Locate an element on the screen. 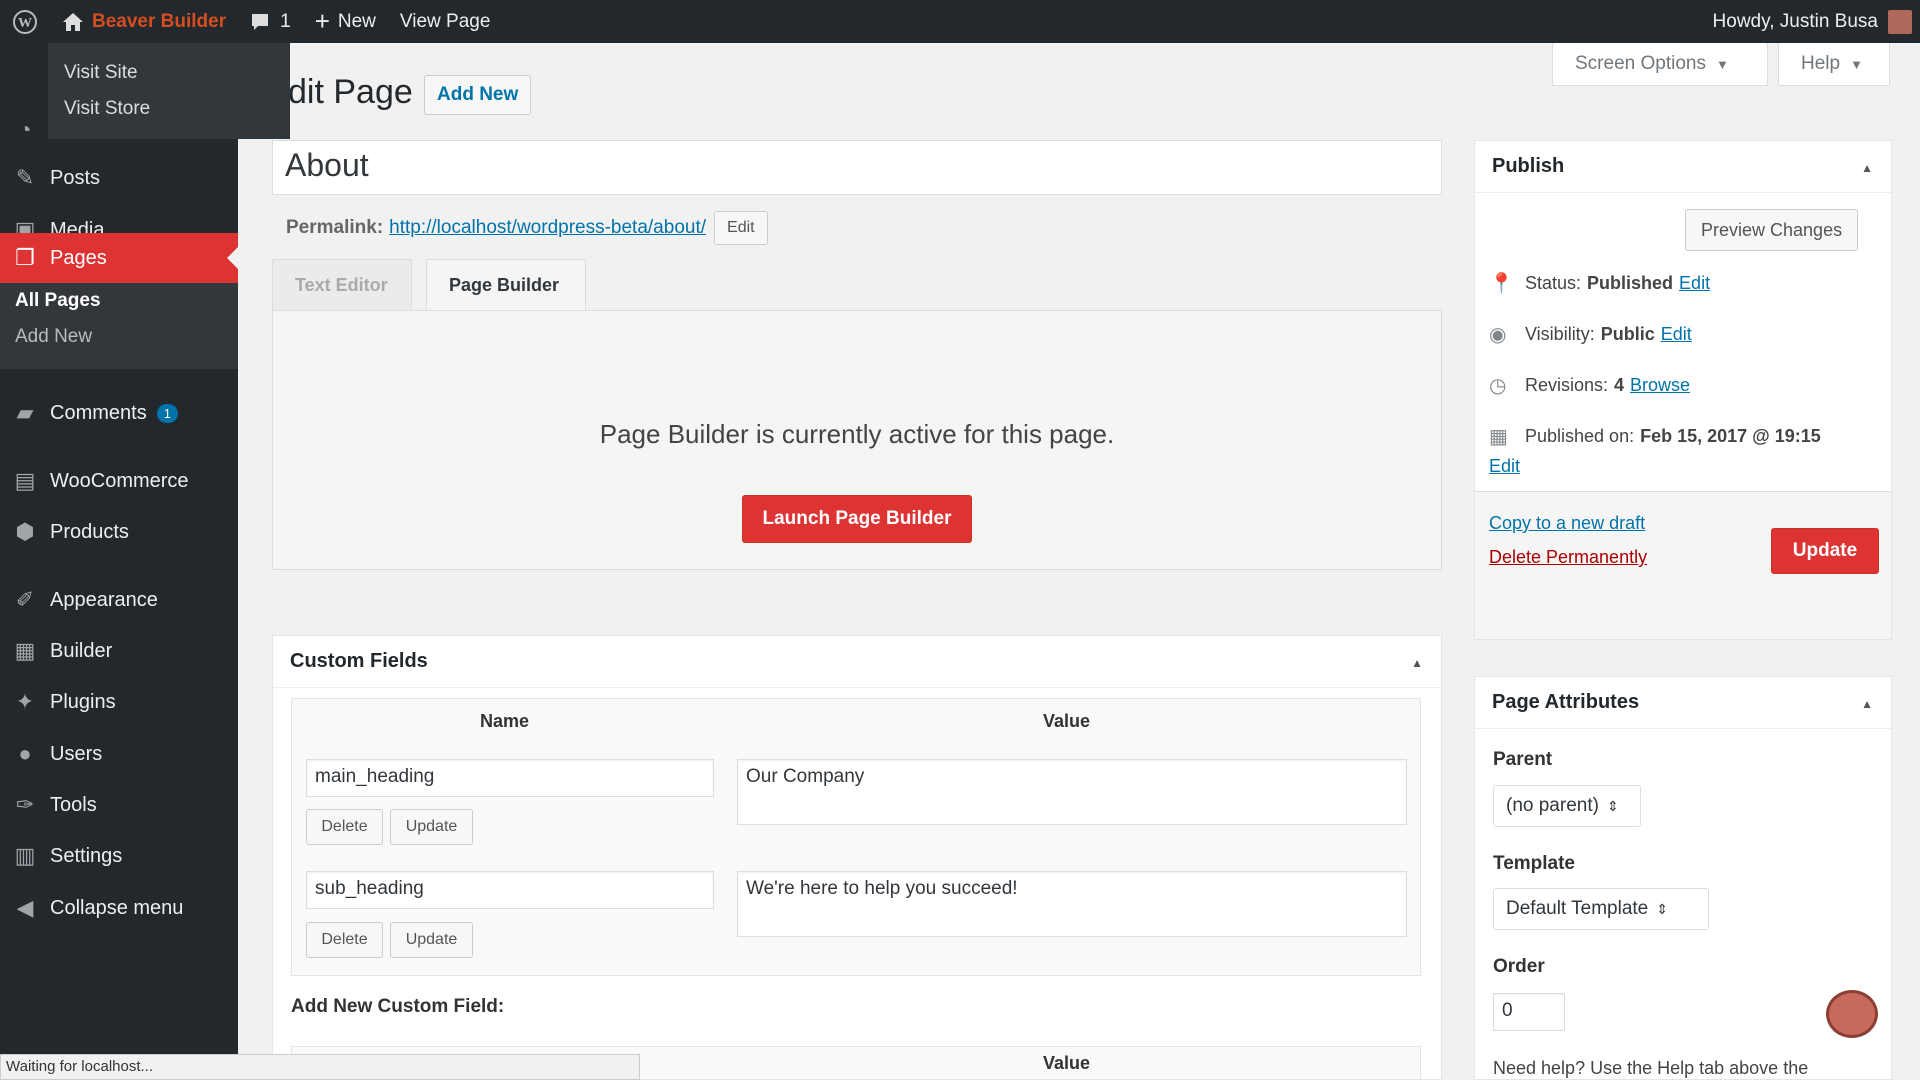 Image resolution: width=1920 pixels, height=1080 pixels. sidebar-item-label: Tools is located at coordinates (73, 804).